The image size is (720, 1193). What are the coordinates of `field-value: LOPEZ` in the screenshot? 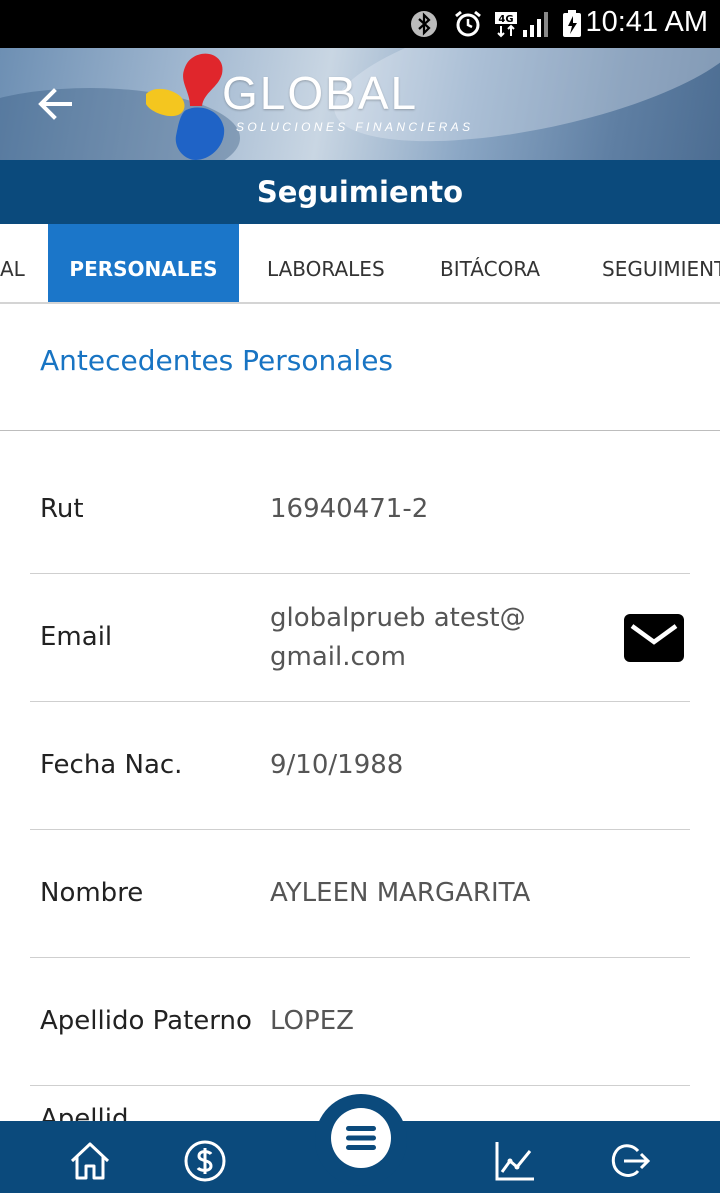 It's located at (312, 1021).